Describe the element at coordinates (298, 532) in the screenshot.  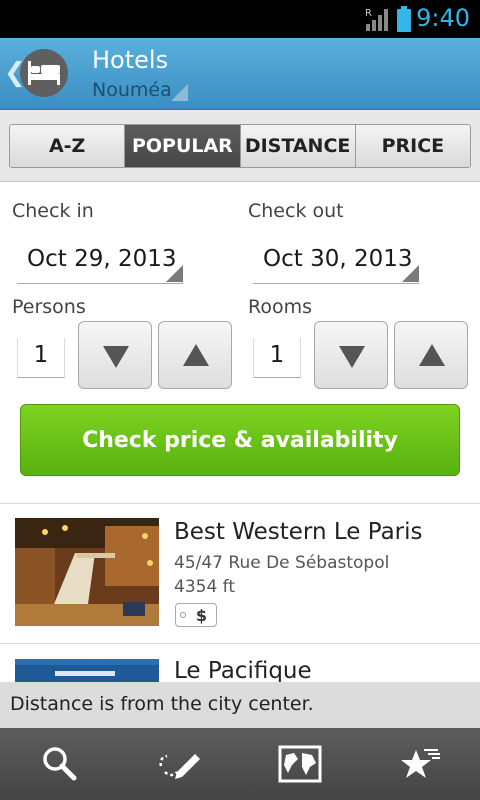
I see `hotel-name: Best Western Le Paris` at that location.